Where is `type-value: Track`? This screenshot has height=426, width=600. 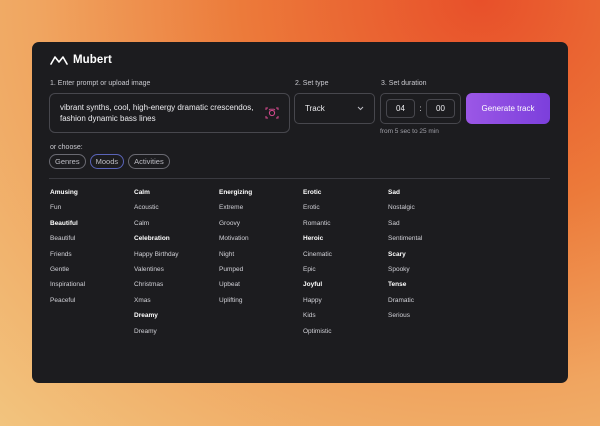 type-value: Track is located at coordinates (315, 108).